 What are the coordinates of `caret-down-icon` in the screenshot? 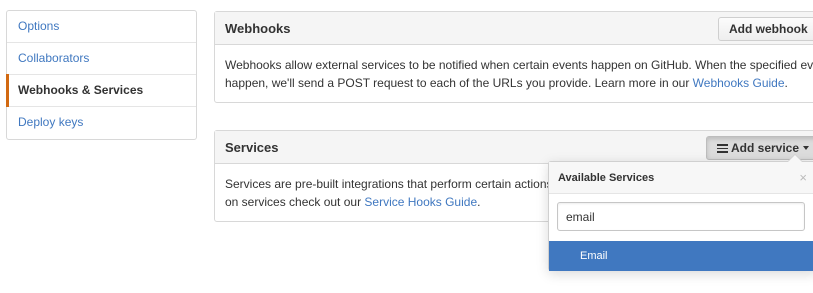 It's located at (806, 148).